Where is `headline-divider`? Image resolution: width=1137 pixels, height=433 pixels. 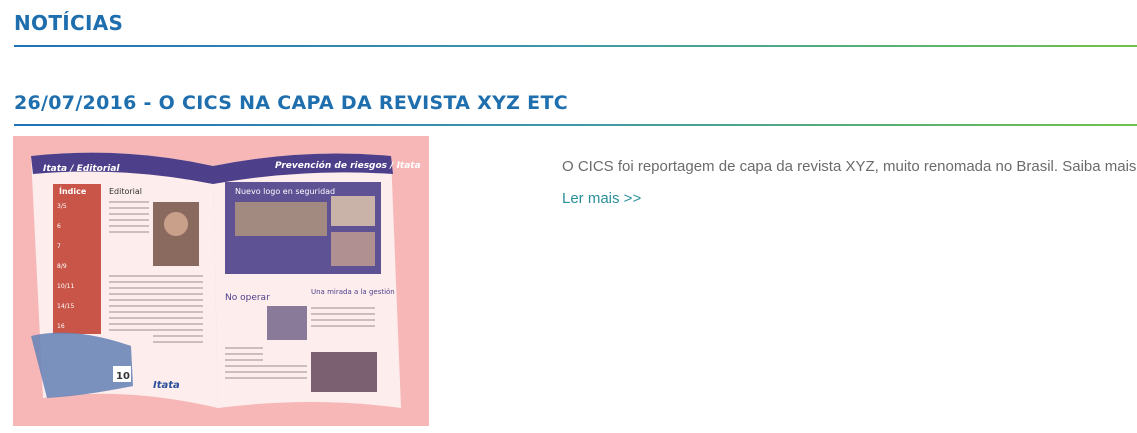
headline-divider is located at coordinates (575, 125).